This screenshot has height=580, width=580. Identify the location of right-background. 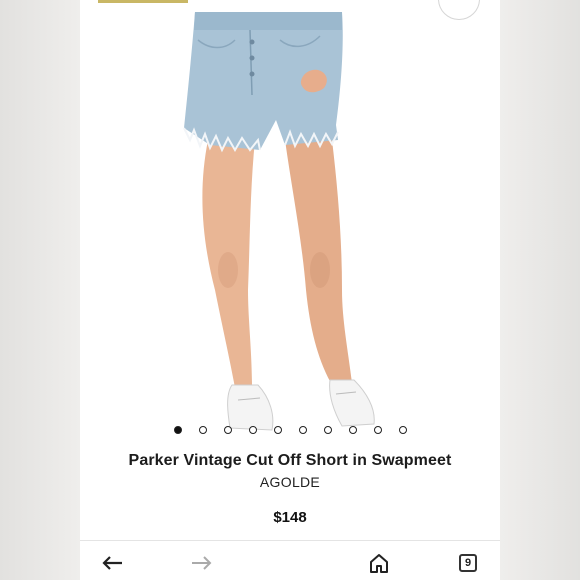
(540, 290).